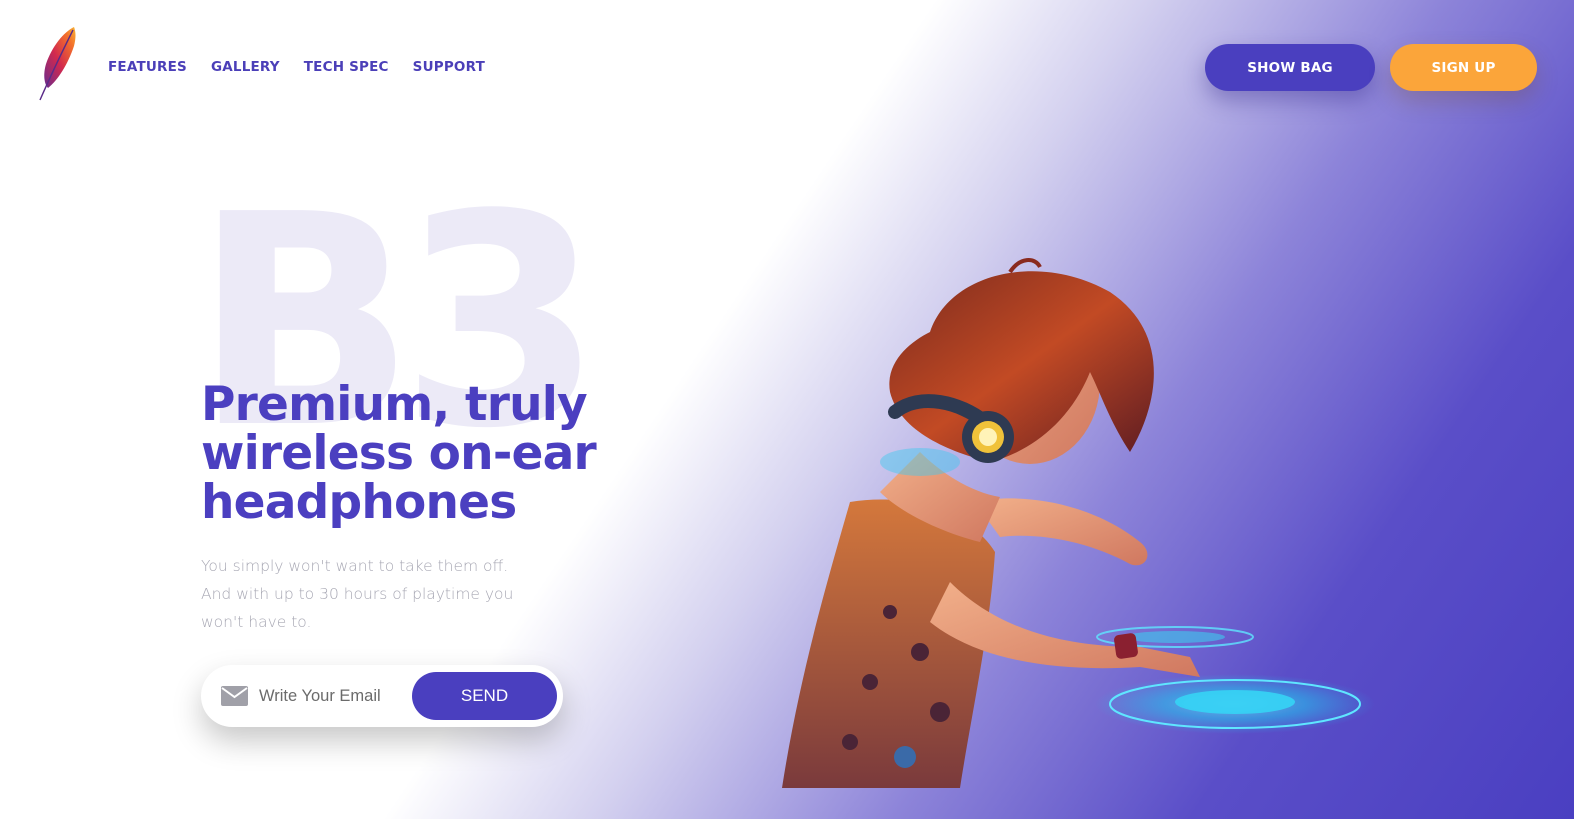 This screenshot has width=1574, height=819. I want to click on sign-up-button: SIGN UP, so click(1463, 67).